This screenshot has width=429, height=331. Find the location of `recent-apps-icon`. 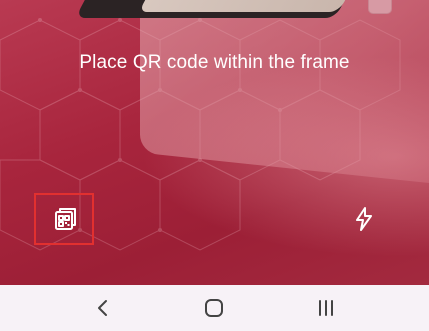

recent-apps-icon is located at coordinates (326, 308).